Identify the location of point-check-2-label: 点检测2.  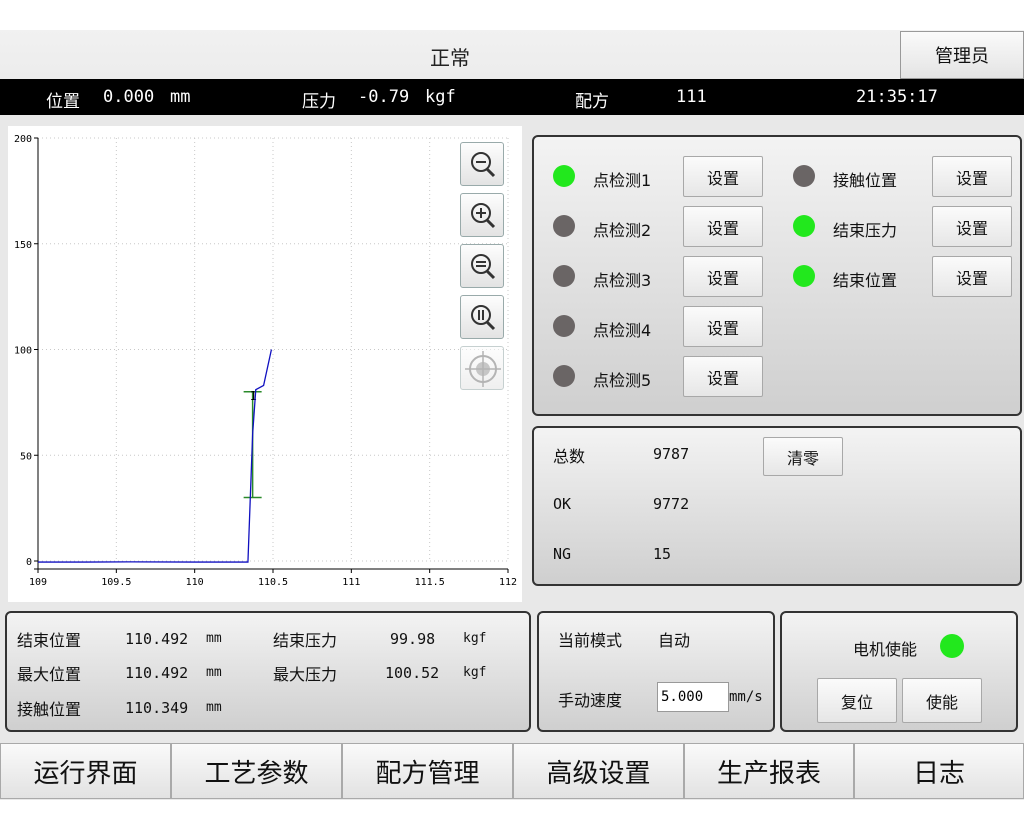
(622, 230).